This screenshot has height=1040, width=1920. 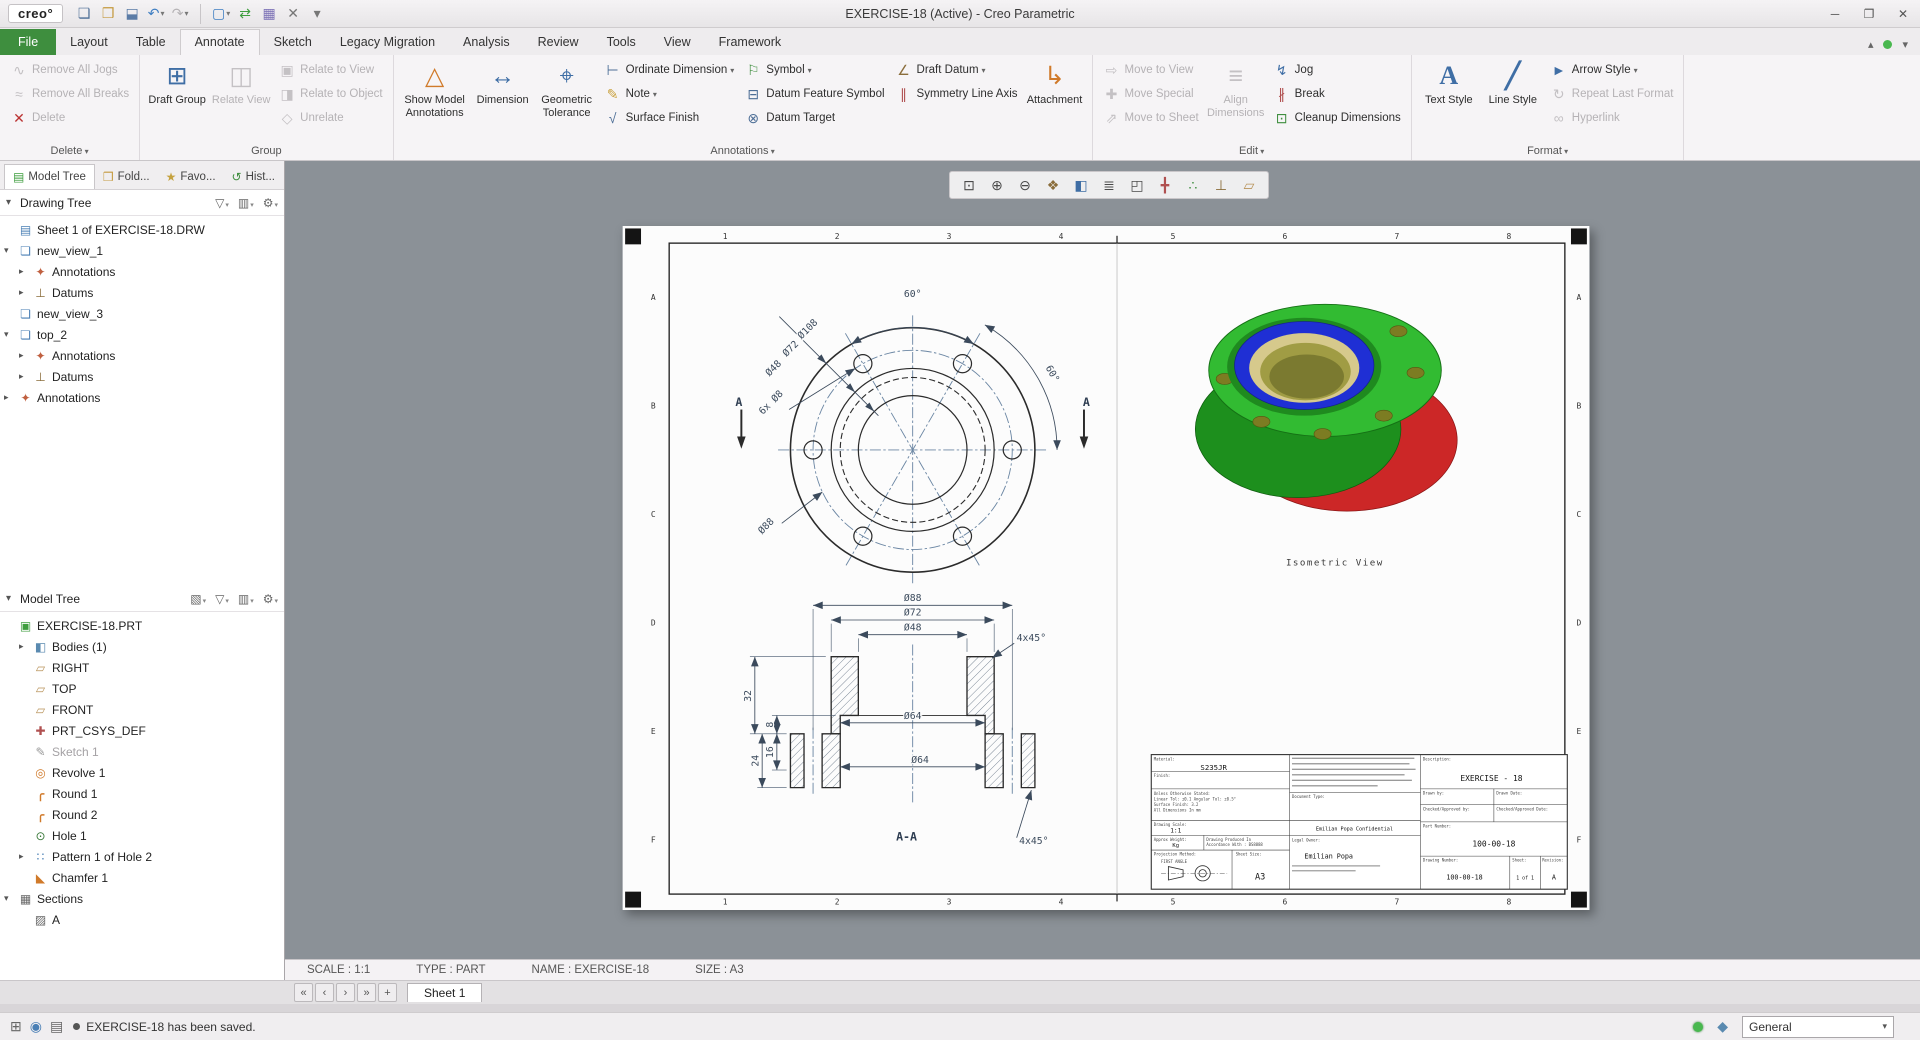 What do you see at coordinates (151, 42) in the screenshot?
I see `ribbon-tab: Table` at bounding box center [151, 42].